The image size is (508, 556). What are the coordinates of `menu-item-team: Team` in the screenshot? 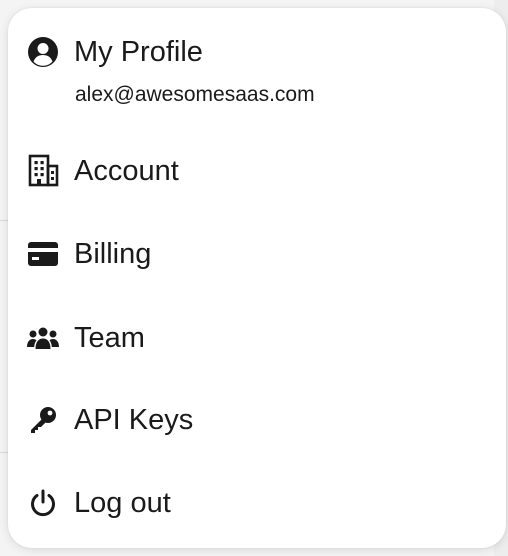 It's located at (85, 338).